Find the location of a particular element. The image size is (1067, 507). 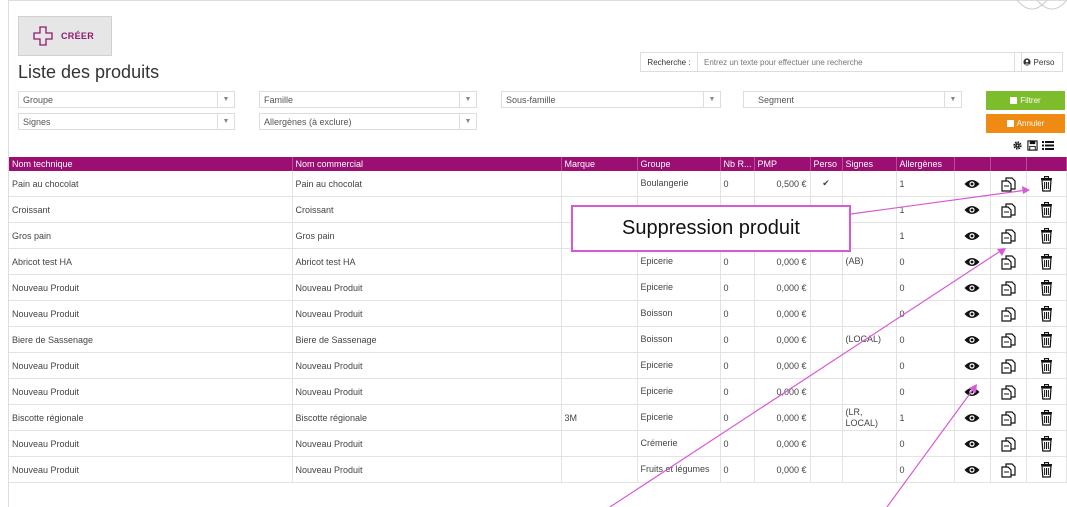

filter-signes-select: Signes ▼ is located at coordinates (126, 121).